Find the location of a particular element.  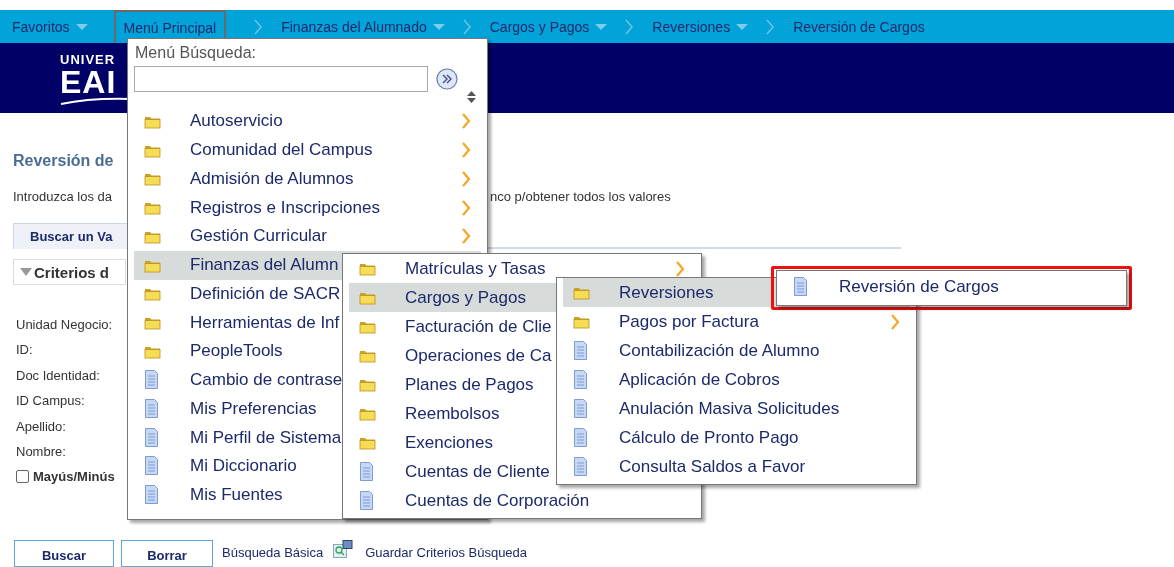

section-header: Criterios d is located at coordinates (69, 272).